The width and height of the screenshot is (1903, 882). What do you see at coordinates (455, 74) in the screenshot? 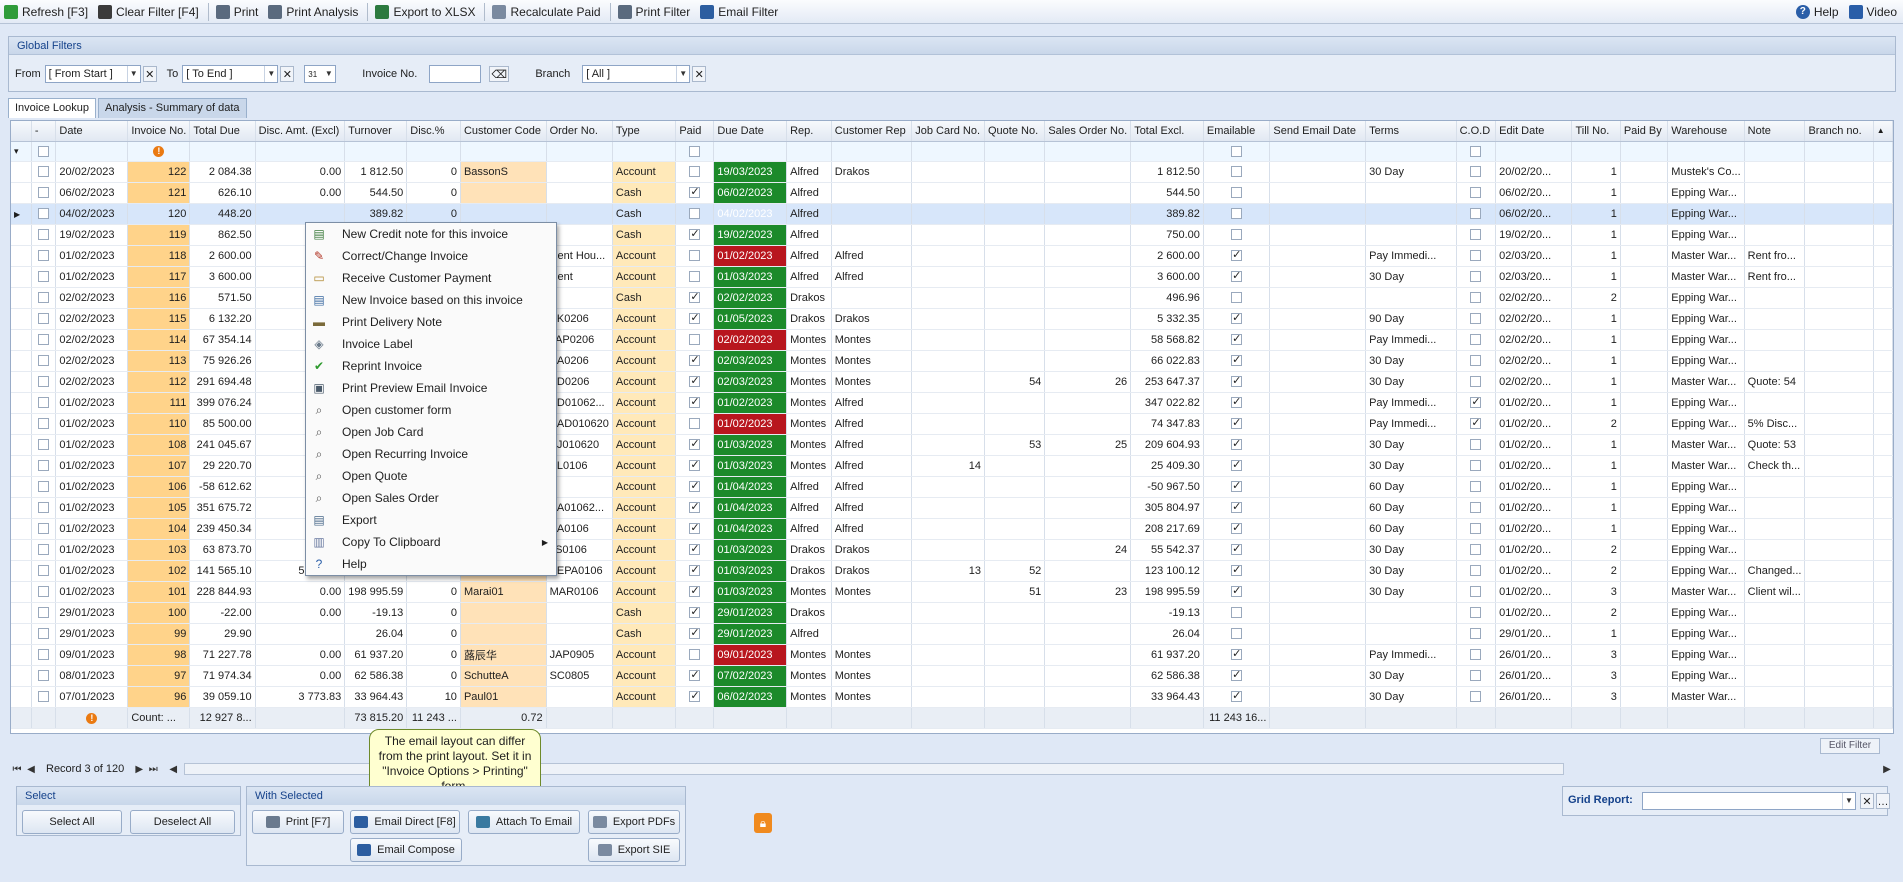
I see `invoice-no-input` at bounding box center [455, 74].